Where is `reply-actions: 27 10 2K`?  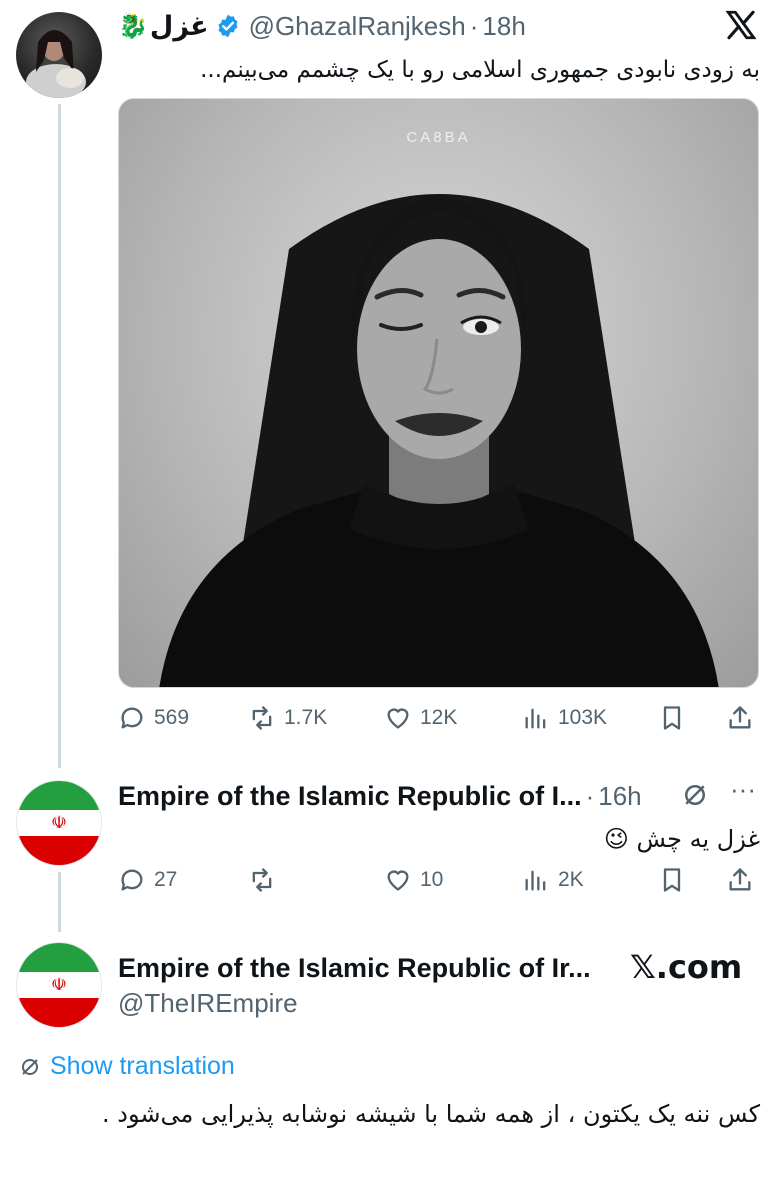
reply-actions: 27 10 2K is located at coordinates (438, 883).